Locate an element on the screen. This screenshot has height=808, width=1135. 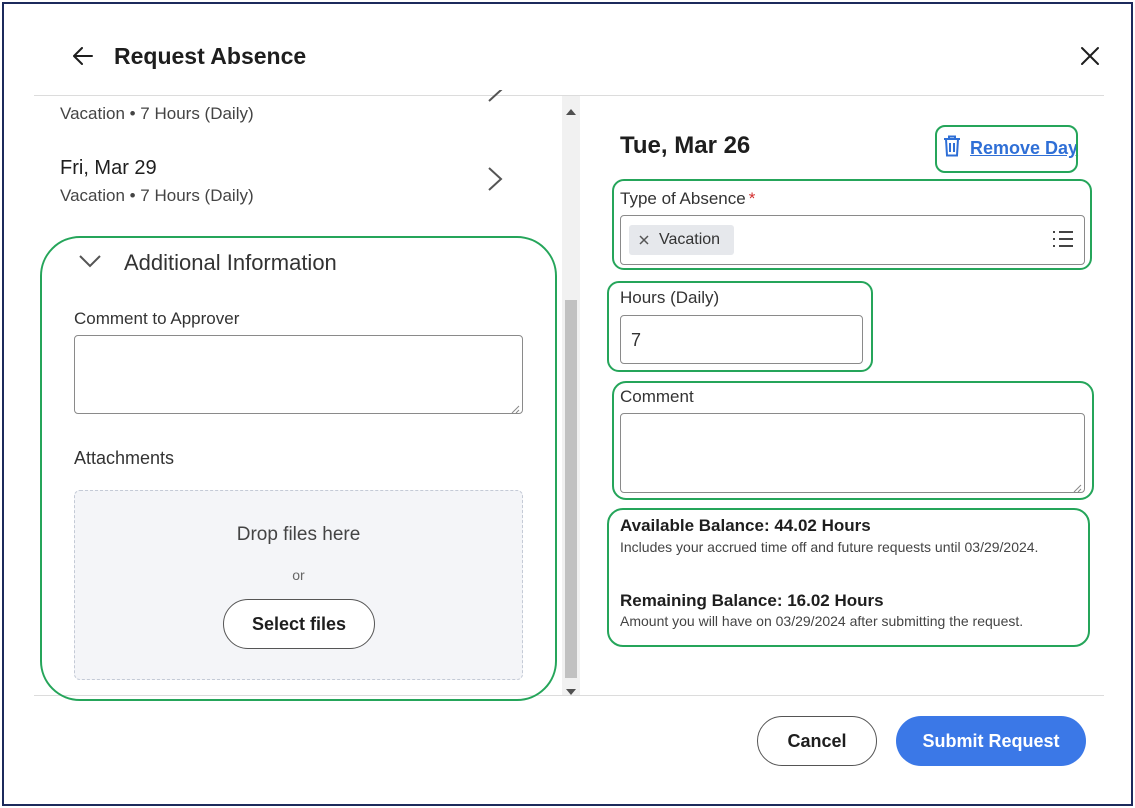
type-of-absence-text: Type of Absence is located at coordinates (683, 198).